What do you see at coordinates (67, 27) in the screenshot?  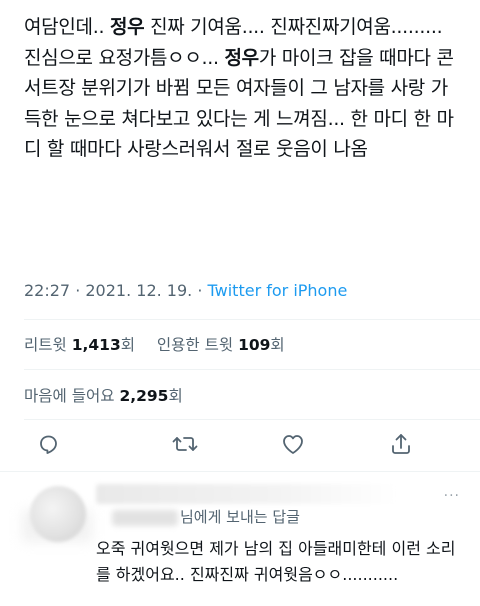 I see `tweet-text-segment: 여담인데..` at bounding box center [67, 27].